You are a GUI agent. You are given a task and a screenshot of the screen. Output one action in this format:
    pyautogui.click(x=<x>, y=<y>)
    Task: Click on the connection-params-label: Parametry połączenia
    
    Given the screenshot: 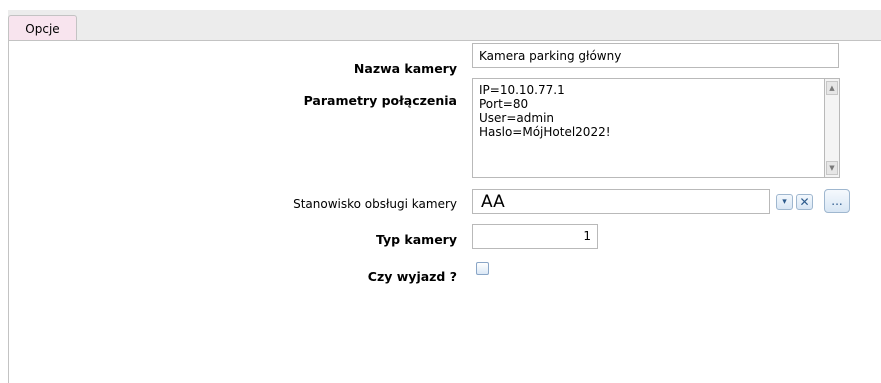 What is the action you would take?
    pyautogui.click(x=380, y=100)
    